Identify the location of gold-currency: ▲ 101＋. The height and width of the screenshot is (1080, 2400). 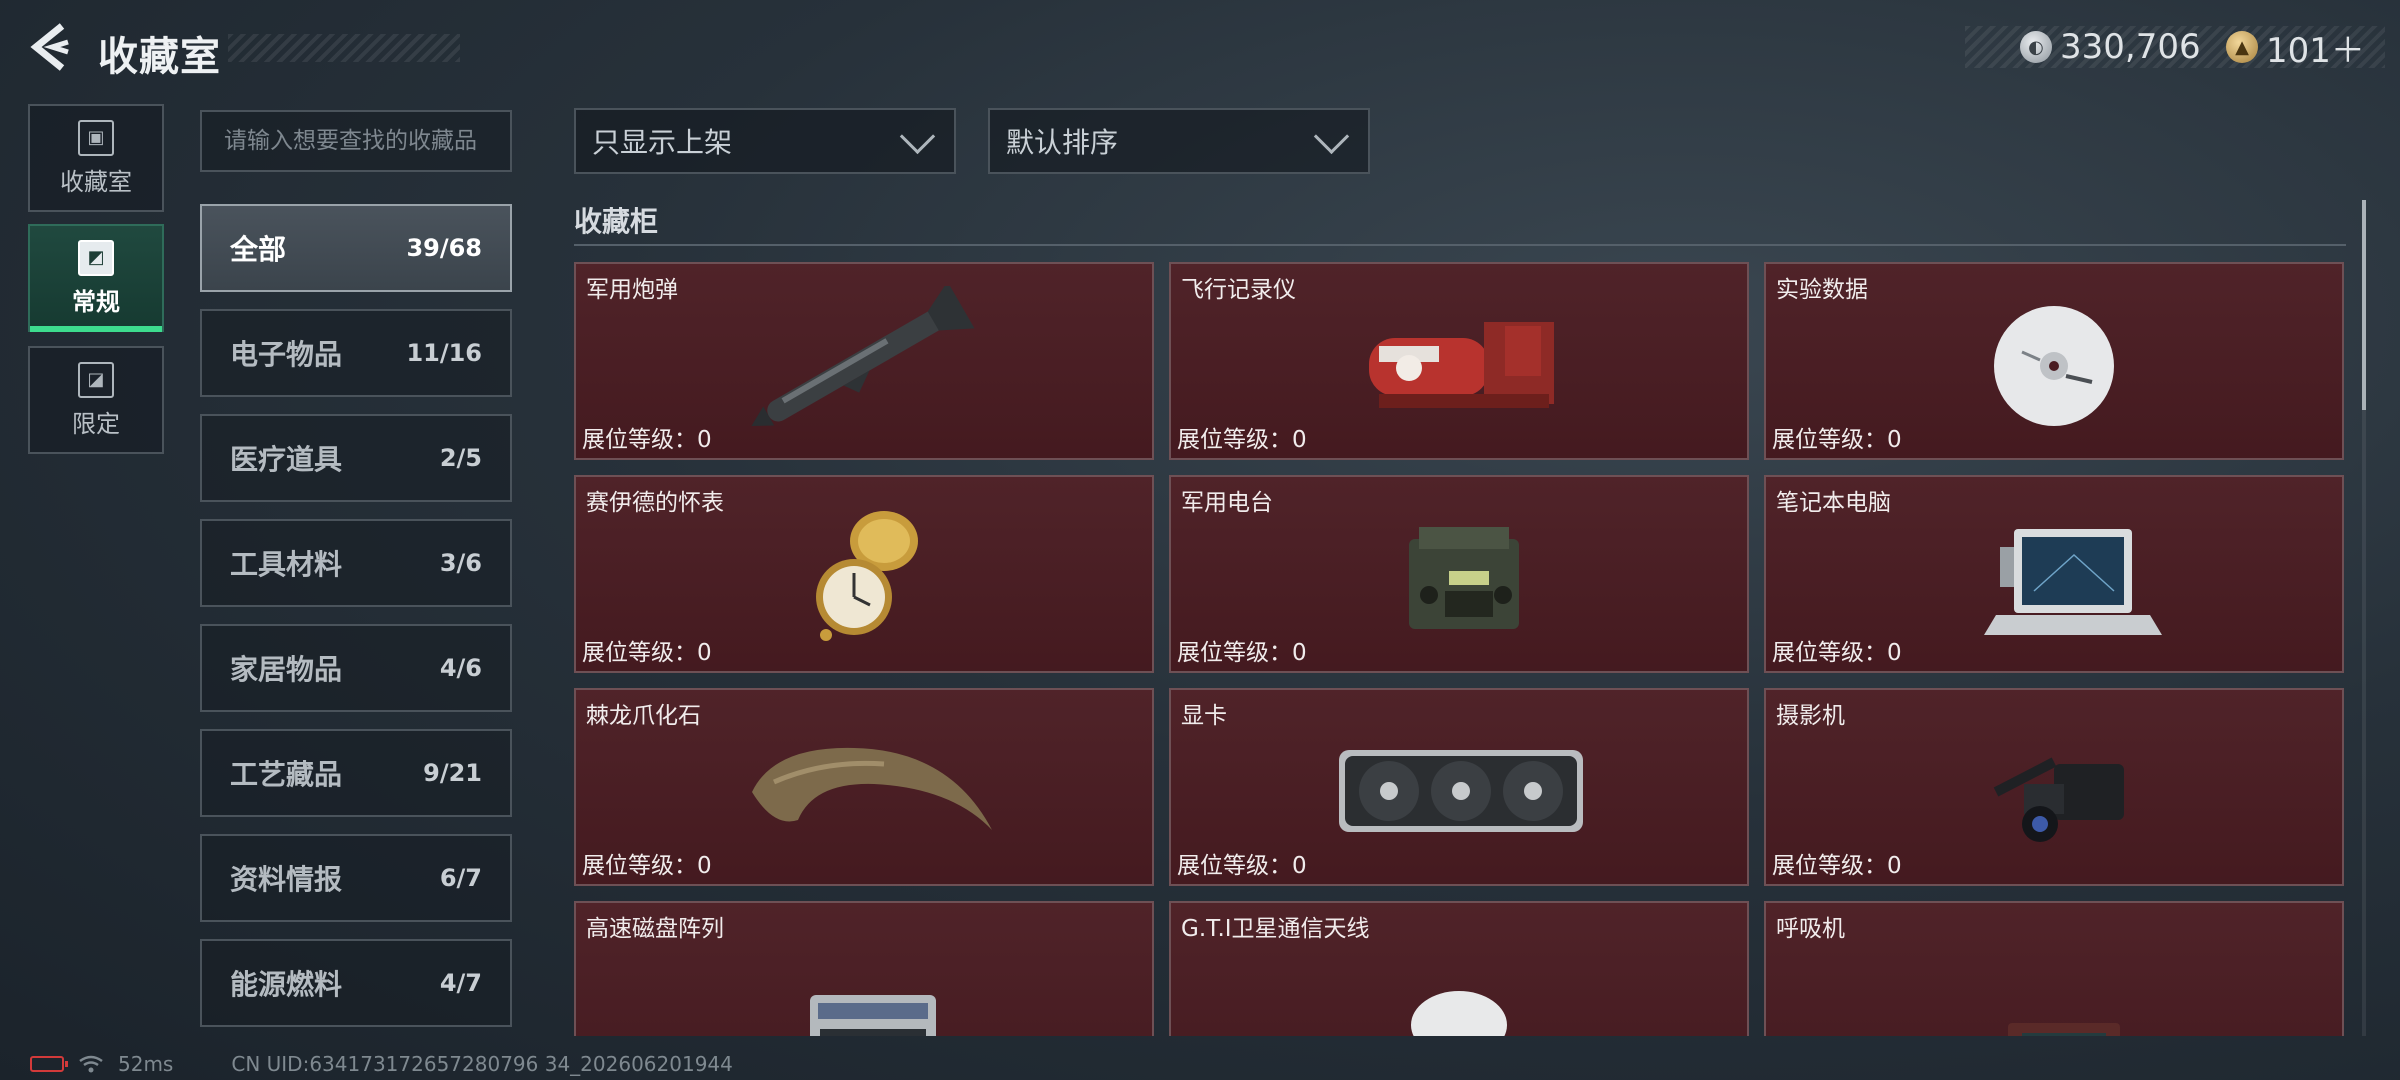
(2295, 48).